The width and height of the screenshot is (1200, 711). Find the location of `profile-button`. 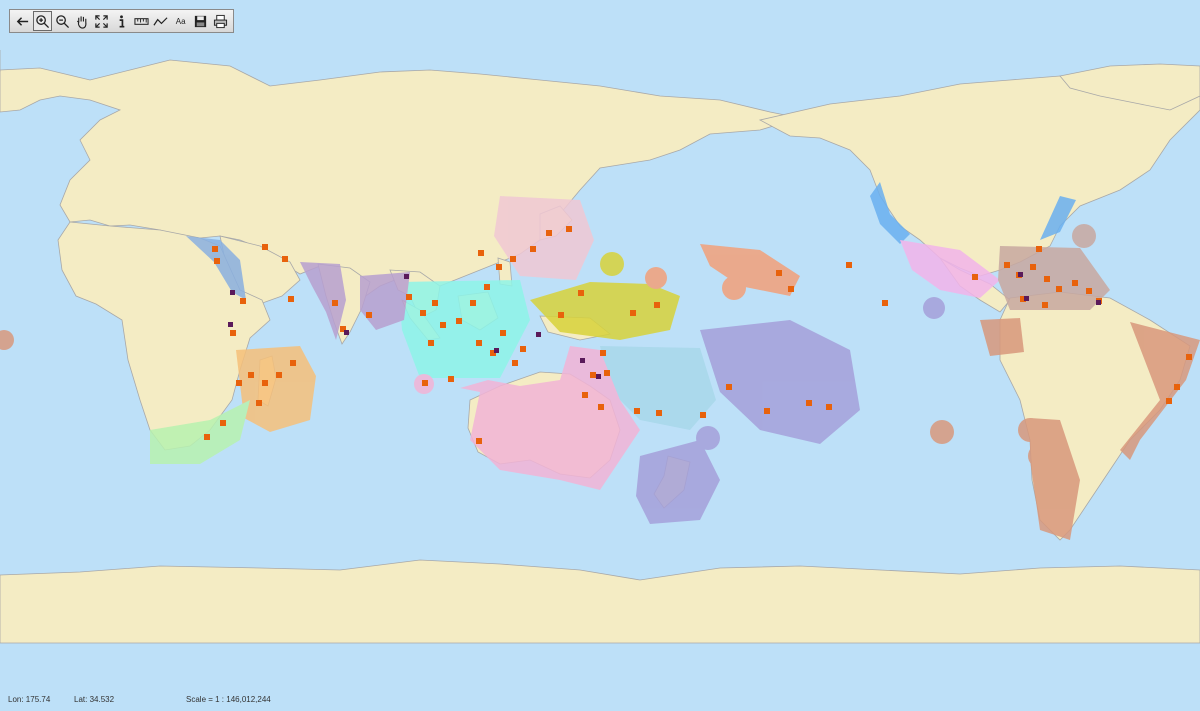

profile-button is located at coordinates (161, 21).